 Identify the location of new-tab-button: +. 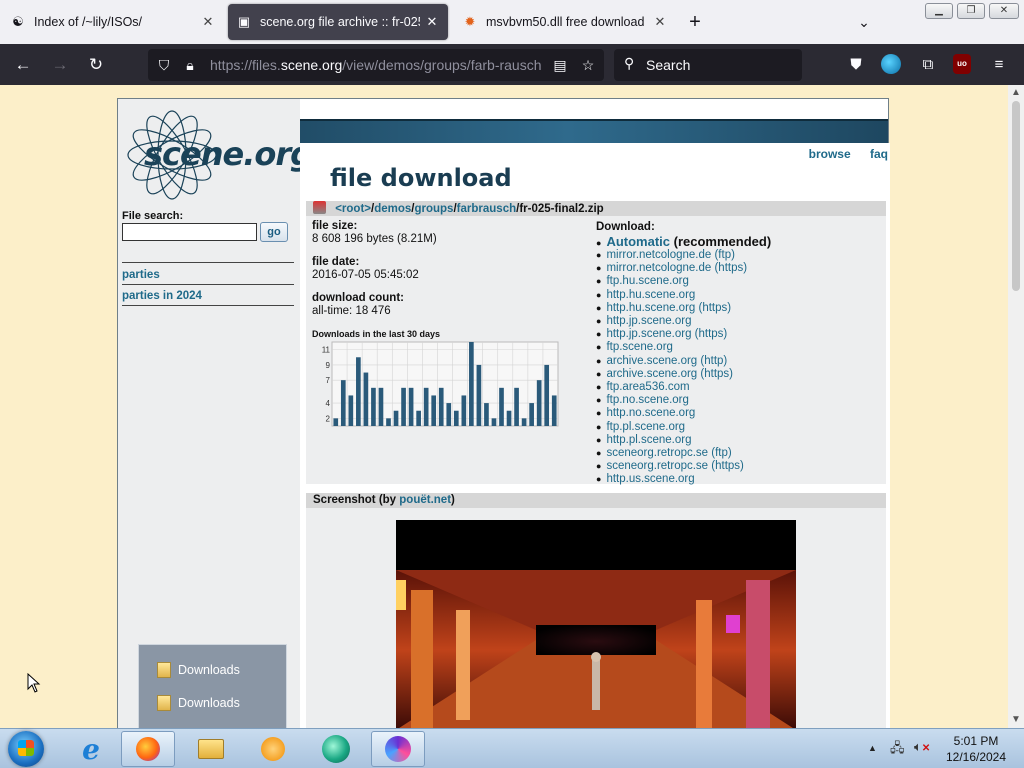
(695, 22).